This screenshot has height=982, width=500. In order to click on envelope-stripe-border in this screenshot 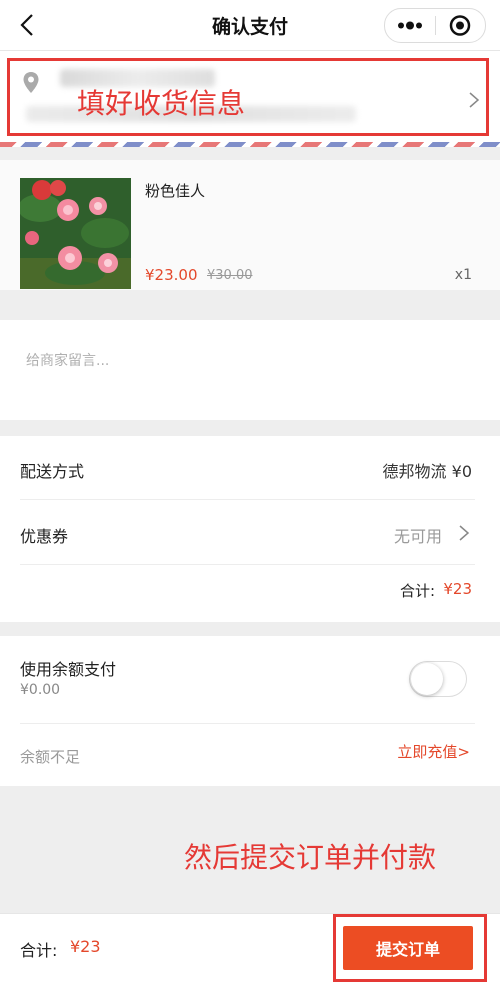, I will do `click(250, 144)`.